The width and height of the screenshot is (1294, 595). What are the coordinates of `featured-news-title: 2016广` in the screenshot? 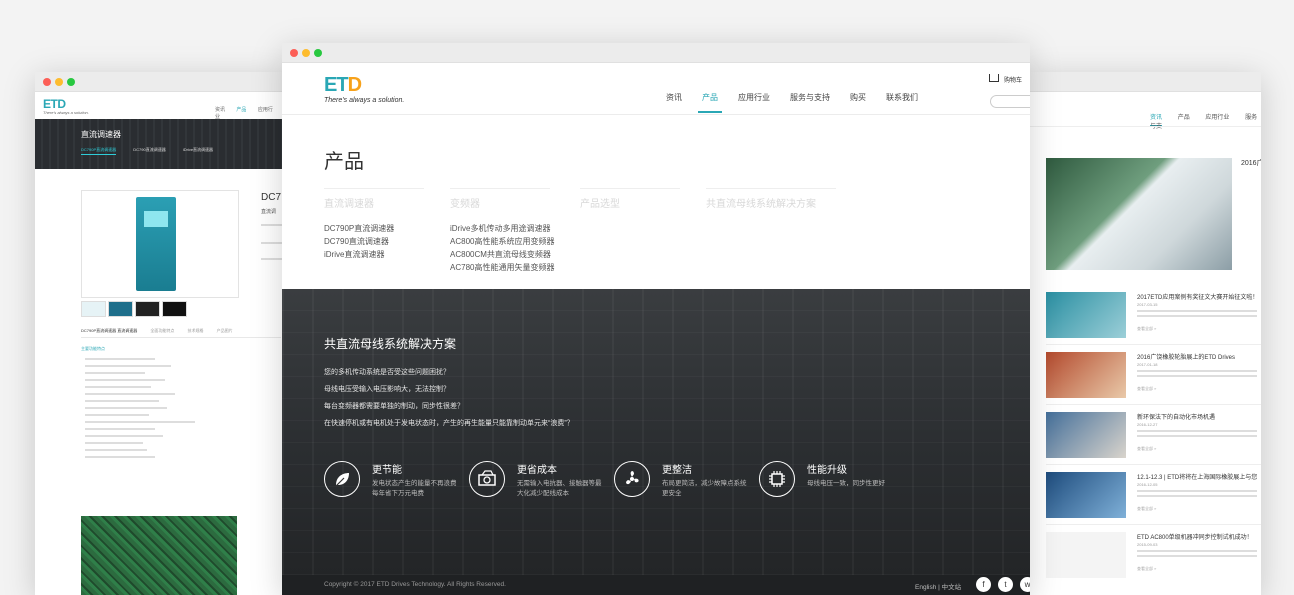 It's located at (1251, 163).